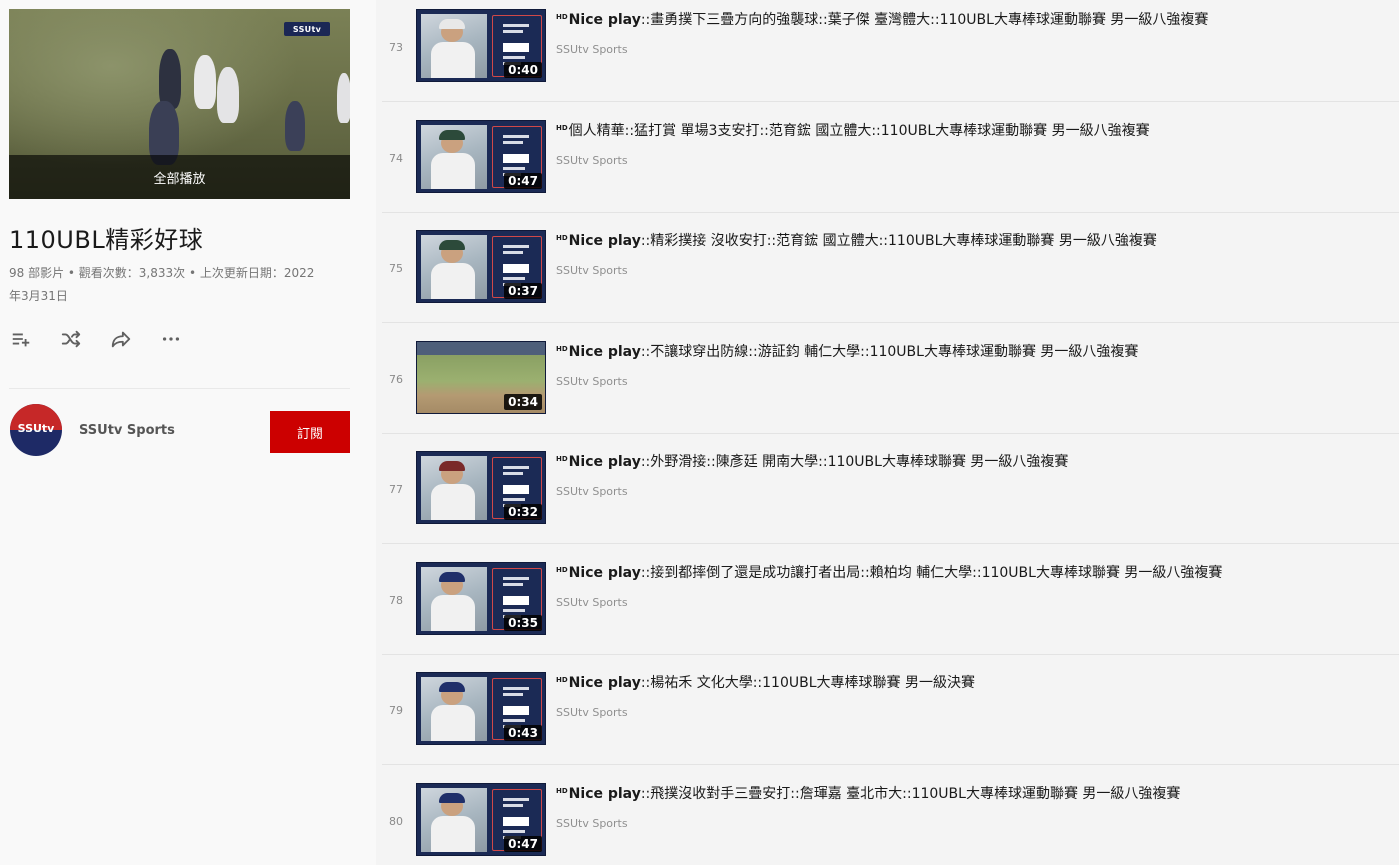 This screenshot has width=1399, height=865. I want to click on video-thumbnail: 0:43, so click(481, 708).